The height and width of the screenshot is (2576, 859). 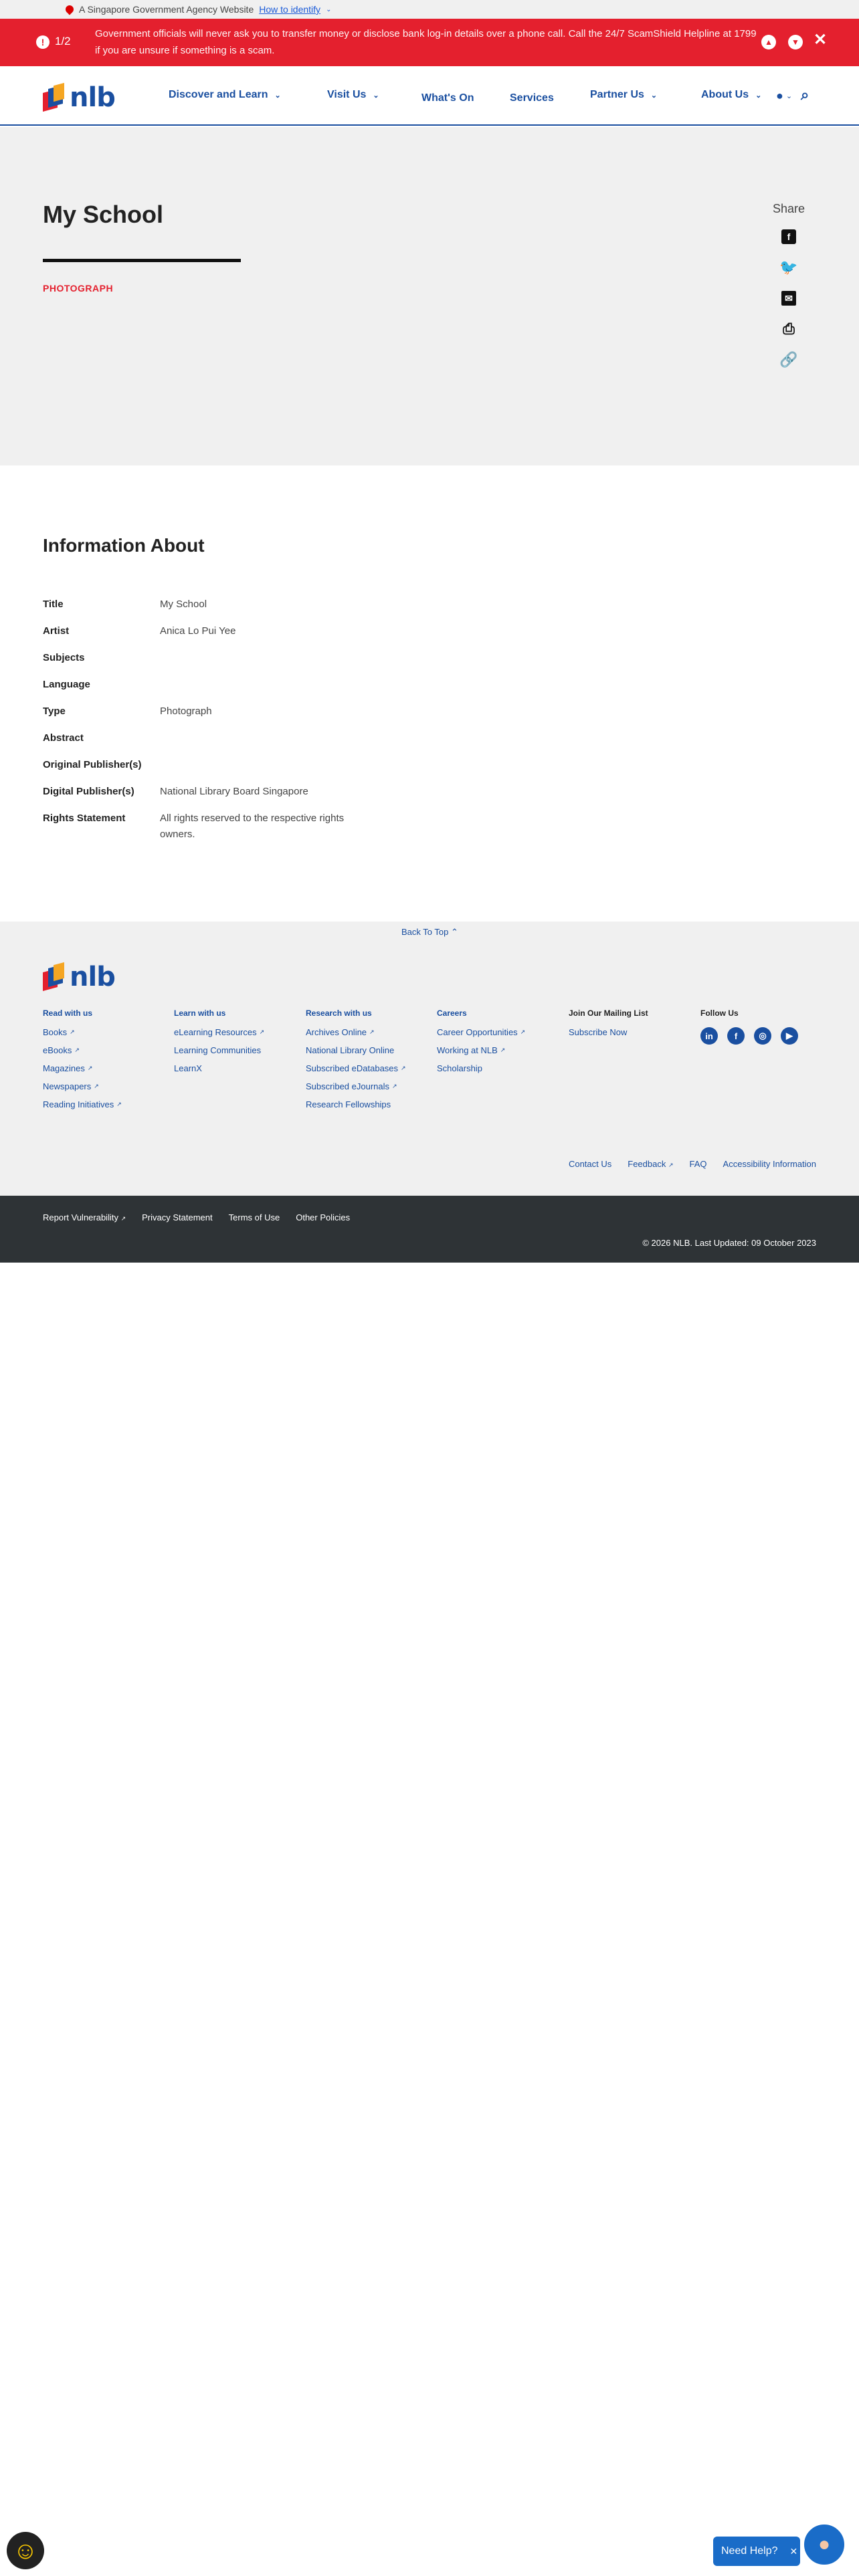 What do you see at coordinates (769, 1164) in the screenshot?
I see `accessibility-information-link: Accessibility Information` at bounding box center [769, 1164].